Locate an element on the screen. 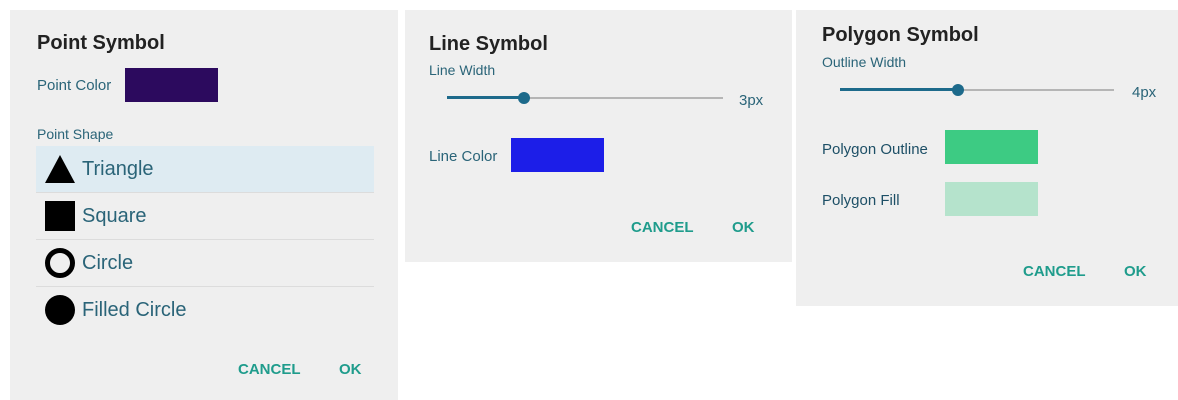 The height and width of the screenshot is (400, 1178). shape-option-label: Square is located at coordinates (114, 216).